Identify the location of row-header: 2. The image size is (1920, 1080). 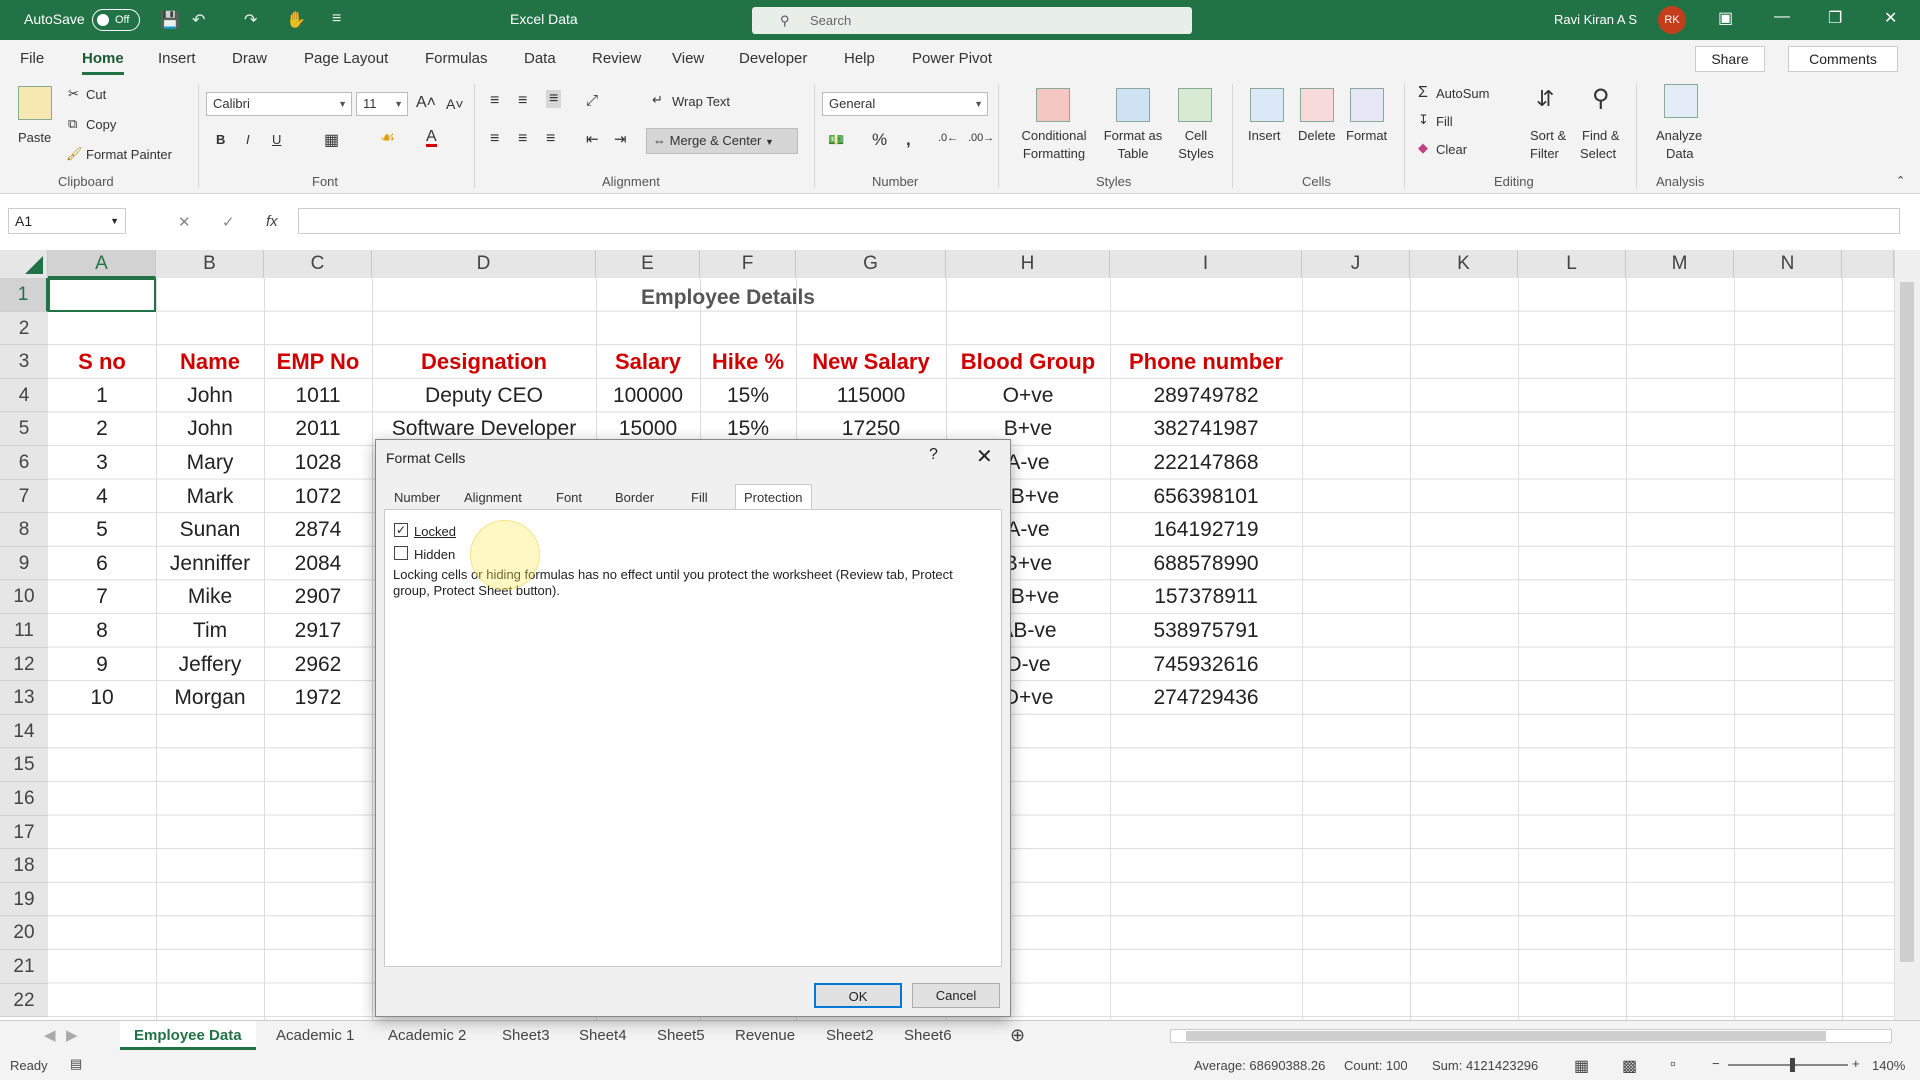
(24, 328).